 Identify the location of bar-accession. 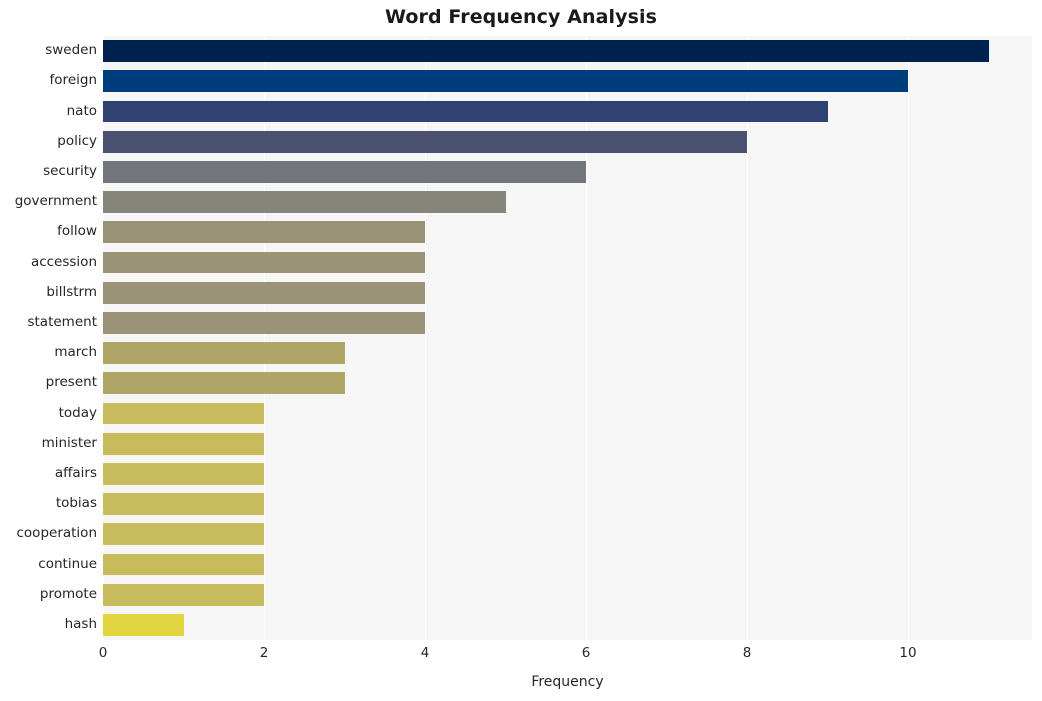
(264, 262).